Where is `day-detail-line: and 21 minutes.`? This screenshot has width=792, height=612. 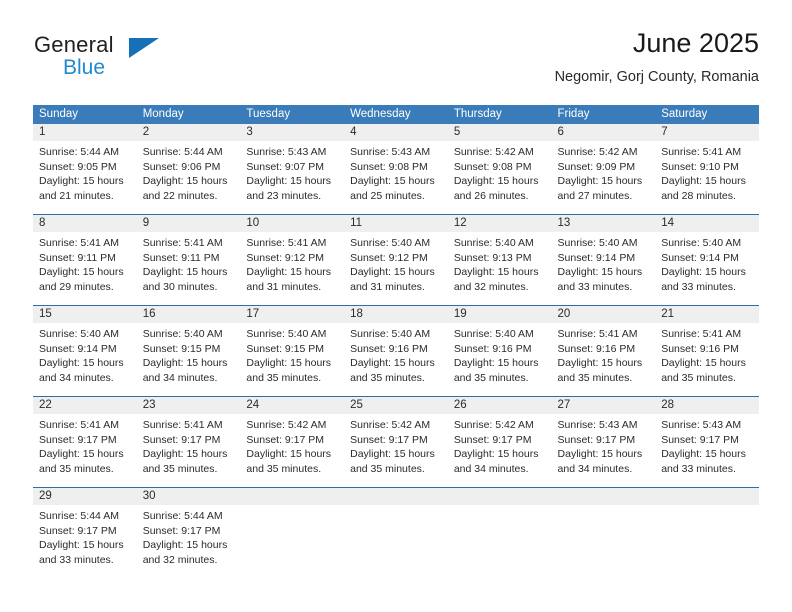 day-detail-line: and 21 minutes. is located at coordinates (76, 195).